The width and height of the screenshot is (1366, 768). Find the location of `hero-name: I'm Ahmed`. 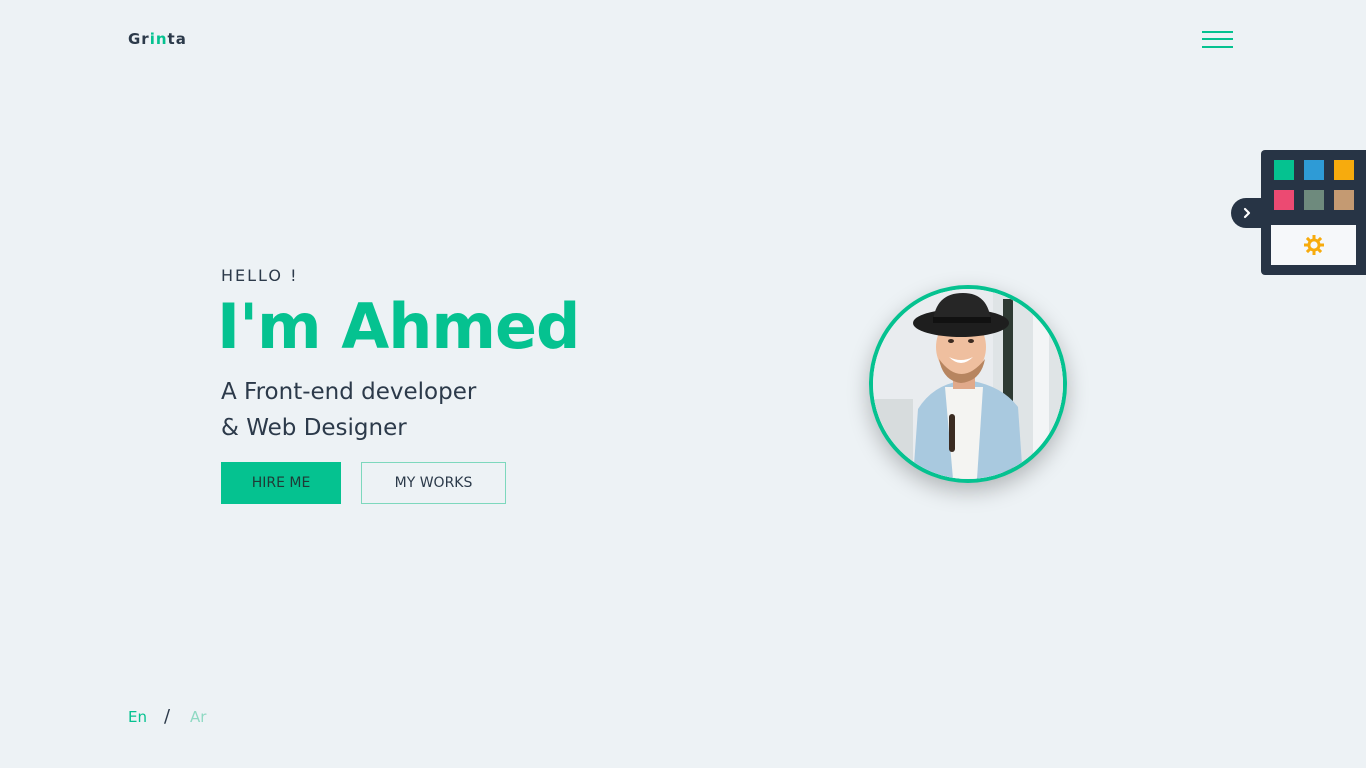

hero-name: I'm Ahmed is located at coordinates (398, 326).